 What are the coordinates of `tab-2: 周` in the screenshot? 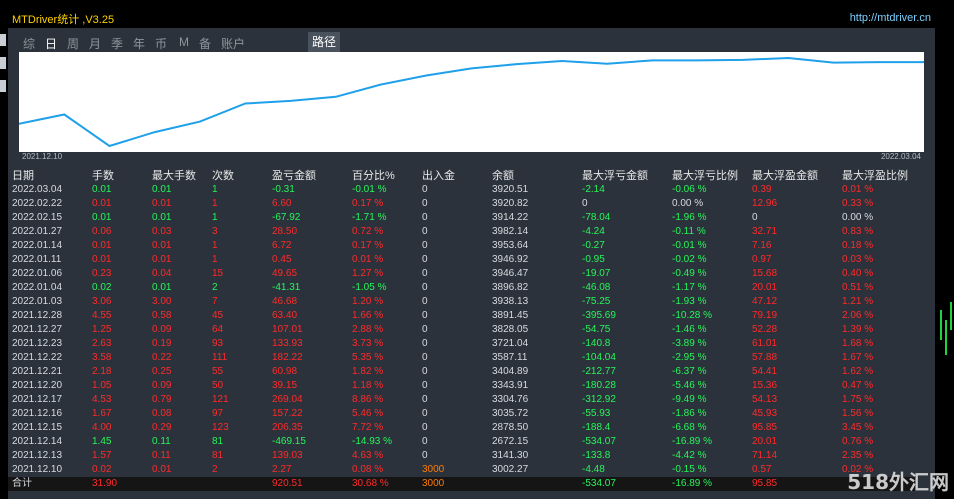 It's located at (73, 43).